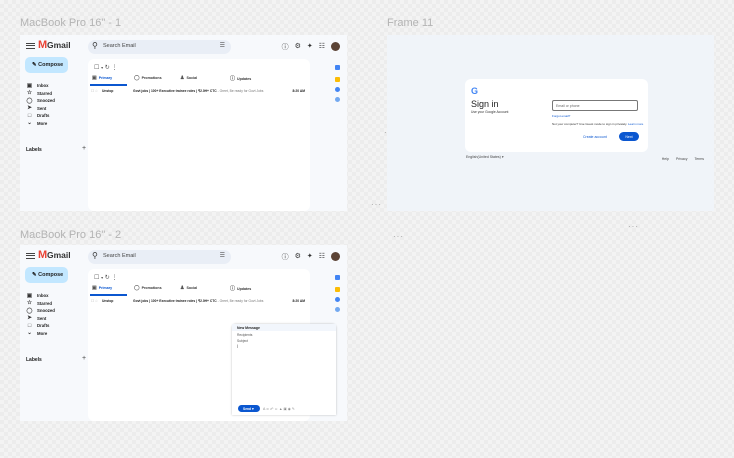  What do you see at coordinates (699, 159) in the screenshot?
I see `terms-link: Terms` at bounding box center [699, 159].